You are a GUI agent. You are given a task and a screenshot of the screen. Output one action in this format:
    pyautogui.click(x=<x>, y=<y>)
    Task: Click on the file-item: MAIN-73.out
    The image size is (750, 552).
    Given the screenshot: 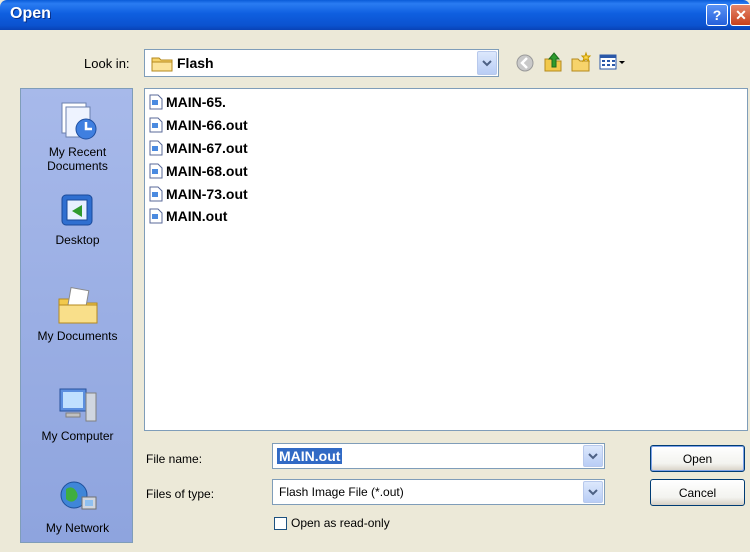 What is the action you would take?
    pyautogui.click(x=198, y=194)
    